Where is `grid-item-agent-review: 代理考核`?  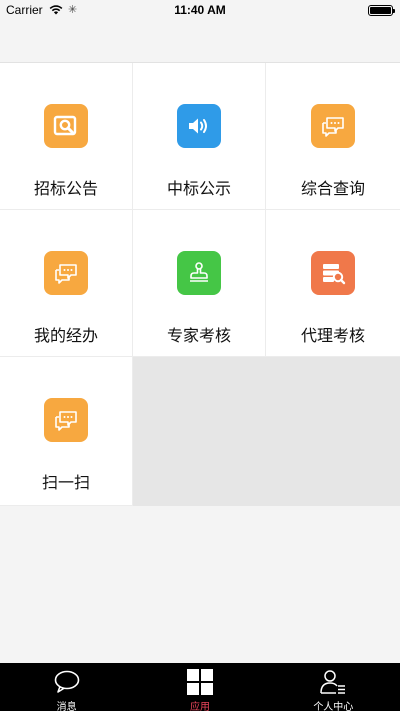
grid-item-agent-review: 代理考核 is located at coordinates (333, 283).